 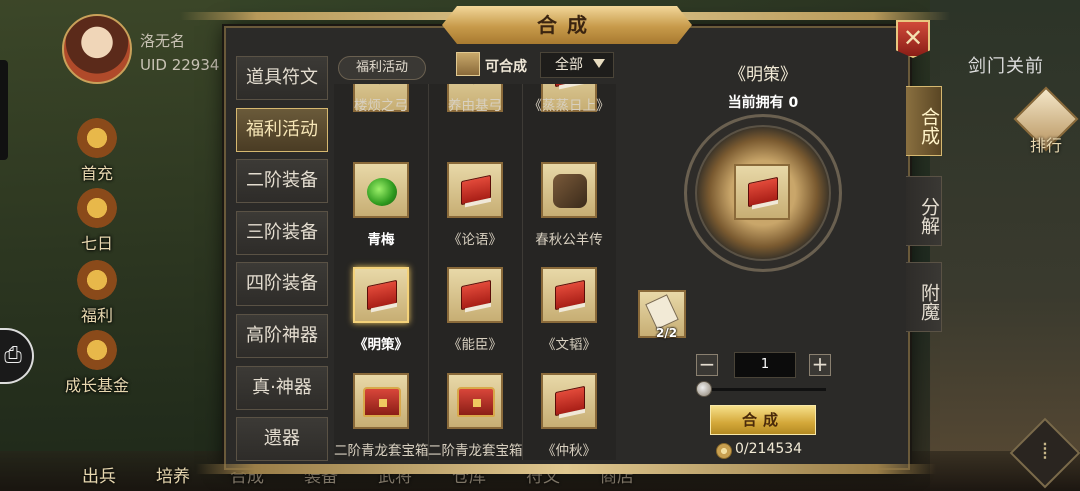 I want to click on player-avatar, so click(x=97, y=49).